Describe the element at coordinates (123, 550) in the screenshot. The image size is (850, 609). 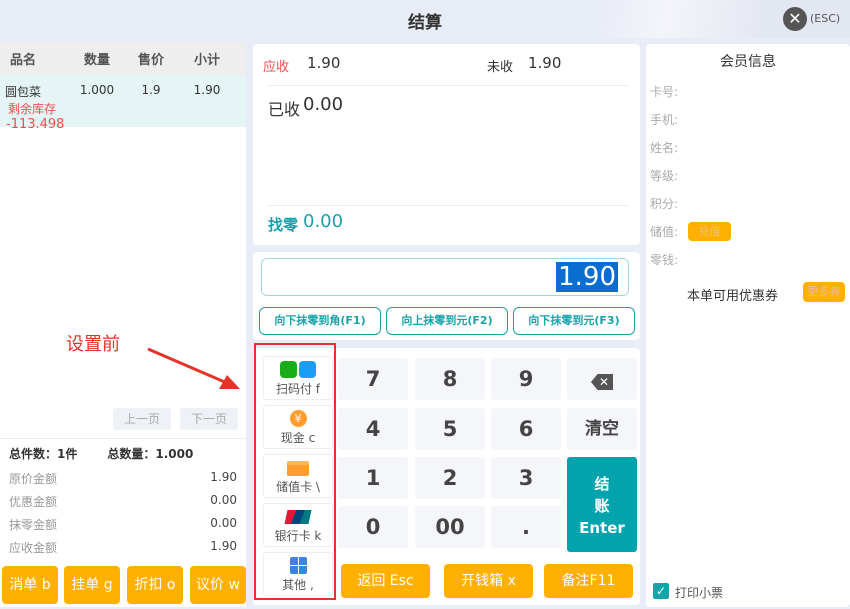
I see `summary-row: 应收金额 1.90` at that location.